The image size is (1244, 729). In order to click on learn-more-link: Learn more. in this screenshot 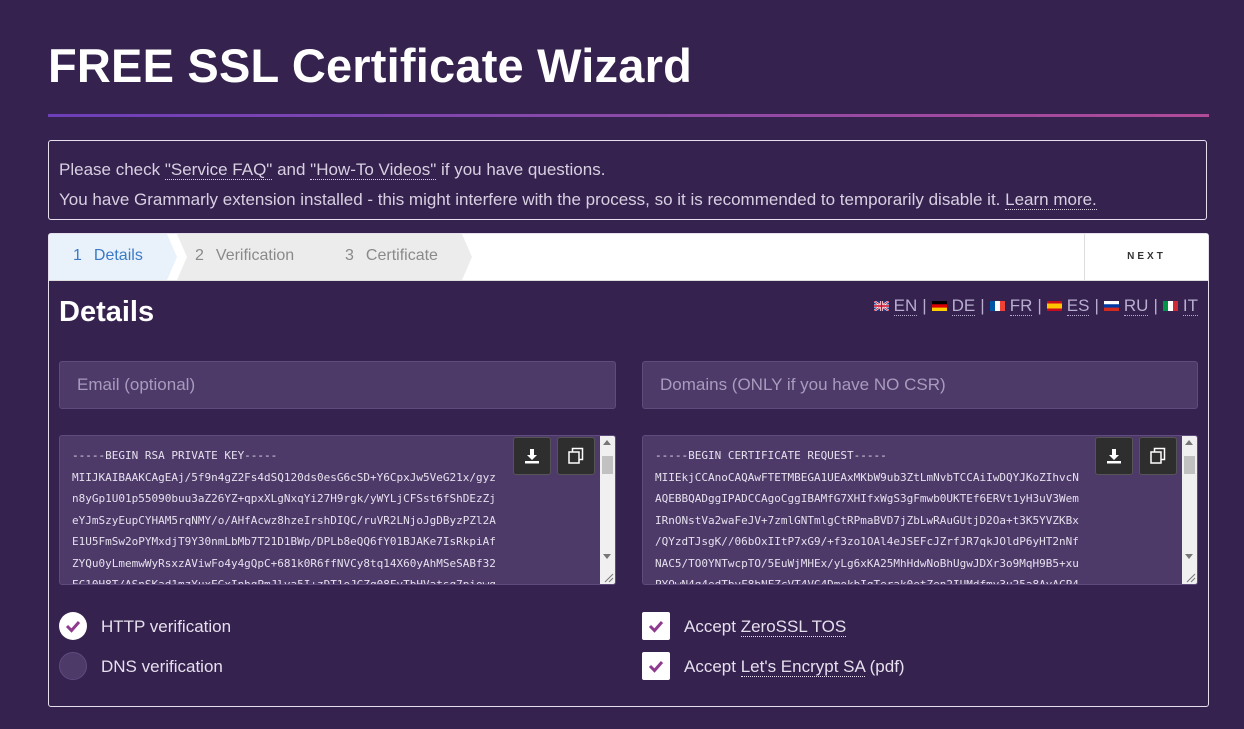, I will do `click(1051, 200)`.